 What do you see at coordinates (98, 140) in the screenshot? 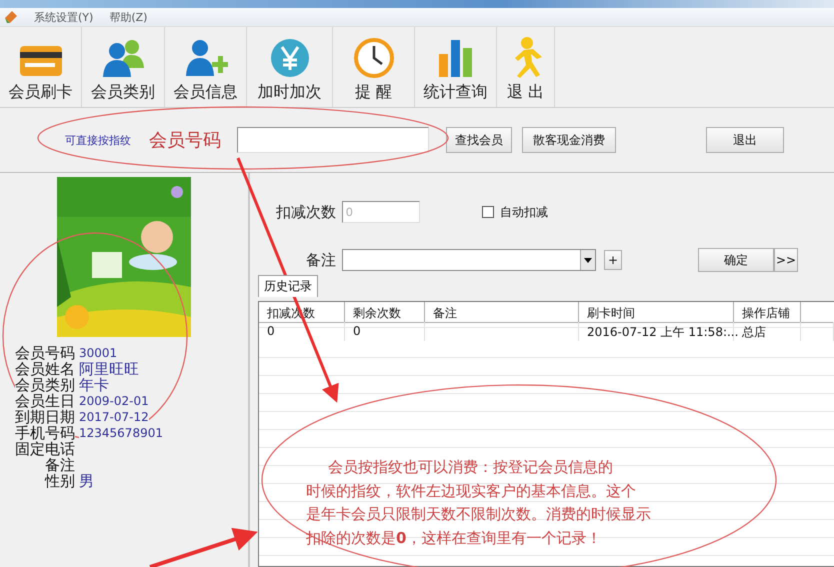
I see `hint-text: 可直接按指纹` at bounding box center [98, 140].